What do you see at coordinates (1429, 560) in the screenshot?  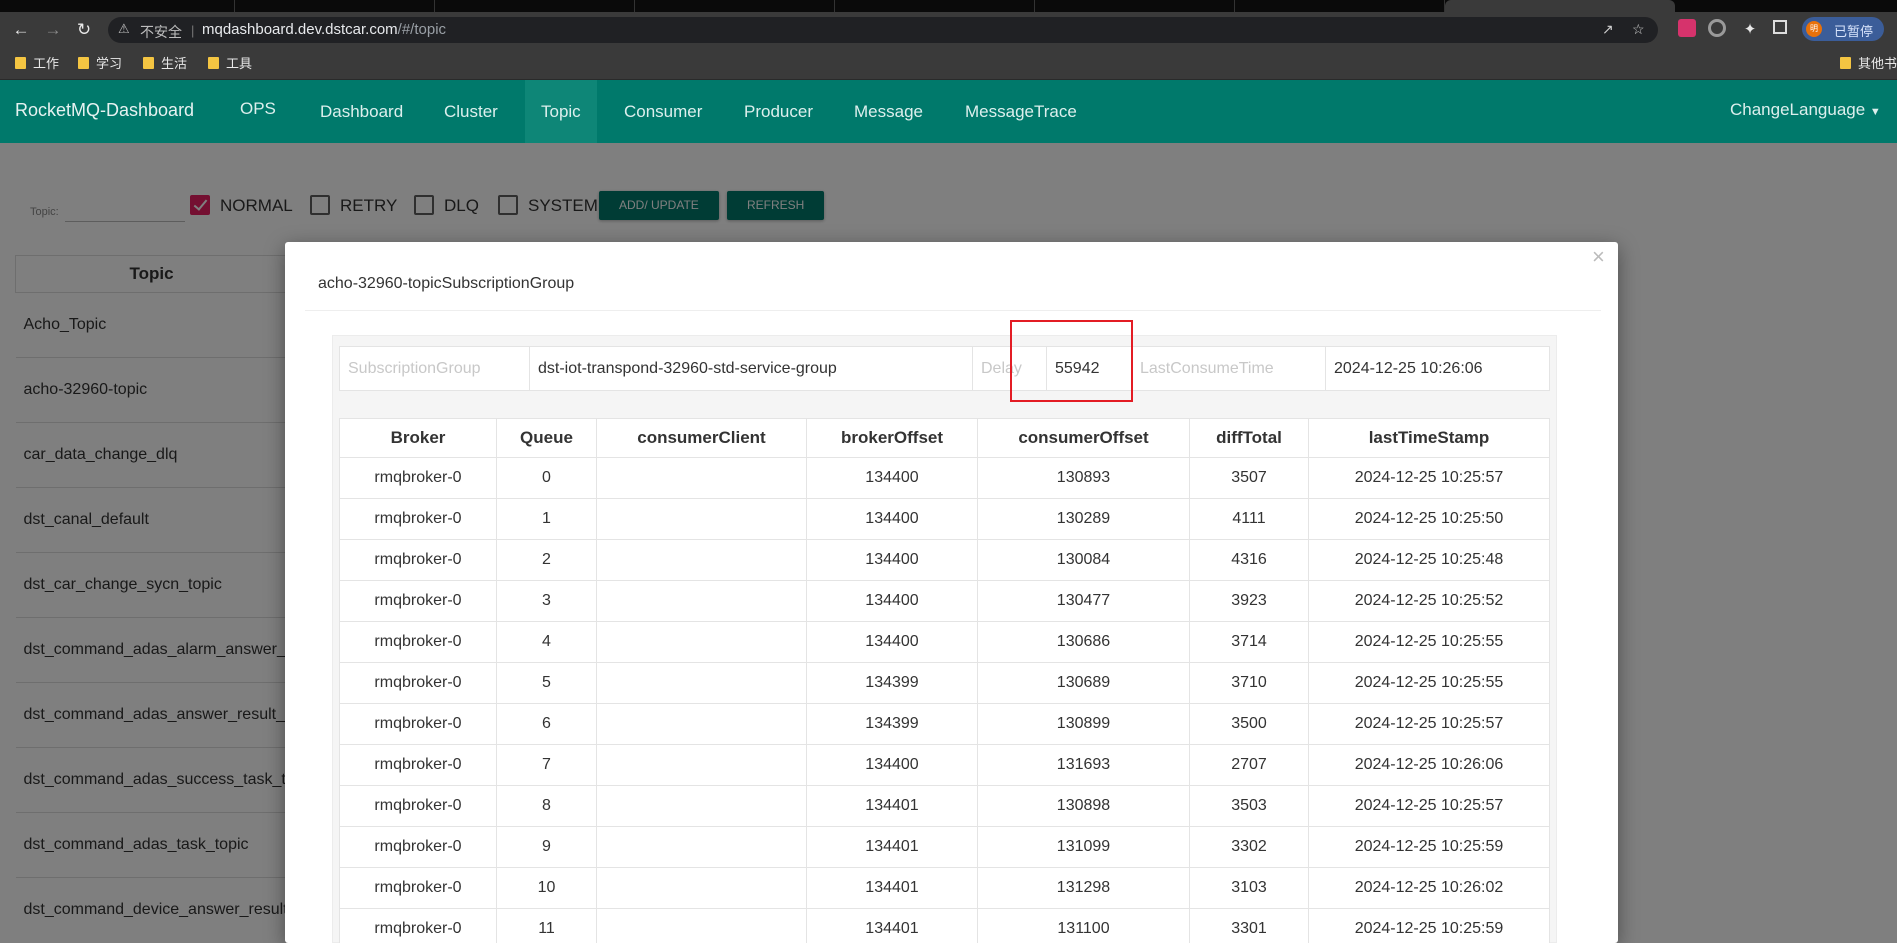 I see `last-timestamp-cell: 2024-12-25 10:25:48` at bounding box center [1429, 560].